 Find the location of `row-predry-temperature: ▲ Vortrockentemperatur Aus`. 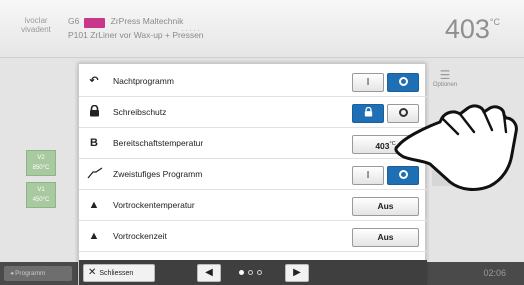

row-predry-temperature: ▲ Vortrockentemperatur Aus is located at coordinates (253, 205).